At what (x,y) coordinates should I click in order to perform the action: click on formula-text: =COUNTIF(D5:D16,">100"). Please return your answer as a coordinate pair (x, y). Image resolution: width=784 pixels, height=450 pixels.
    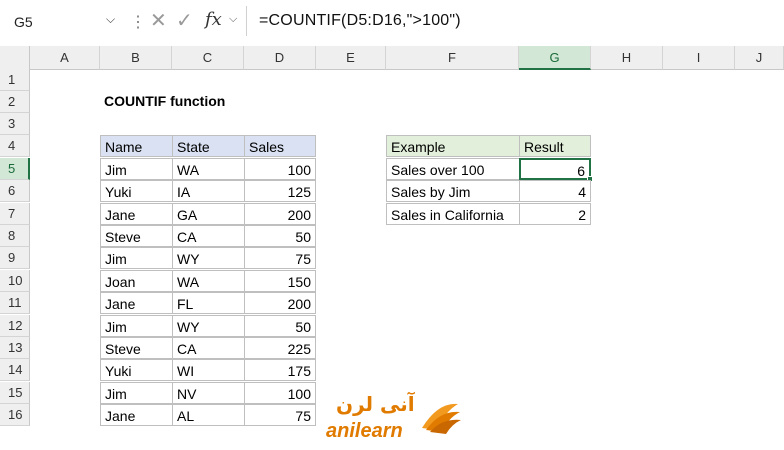
    Looking at the image, I should click on (360, 20).